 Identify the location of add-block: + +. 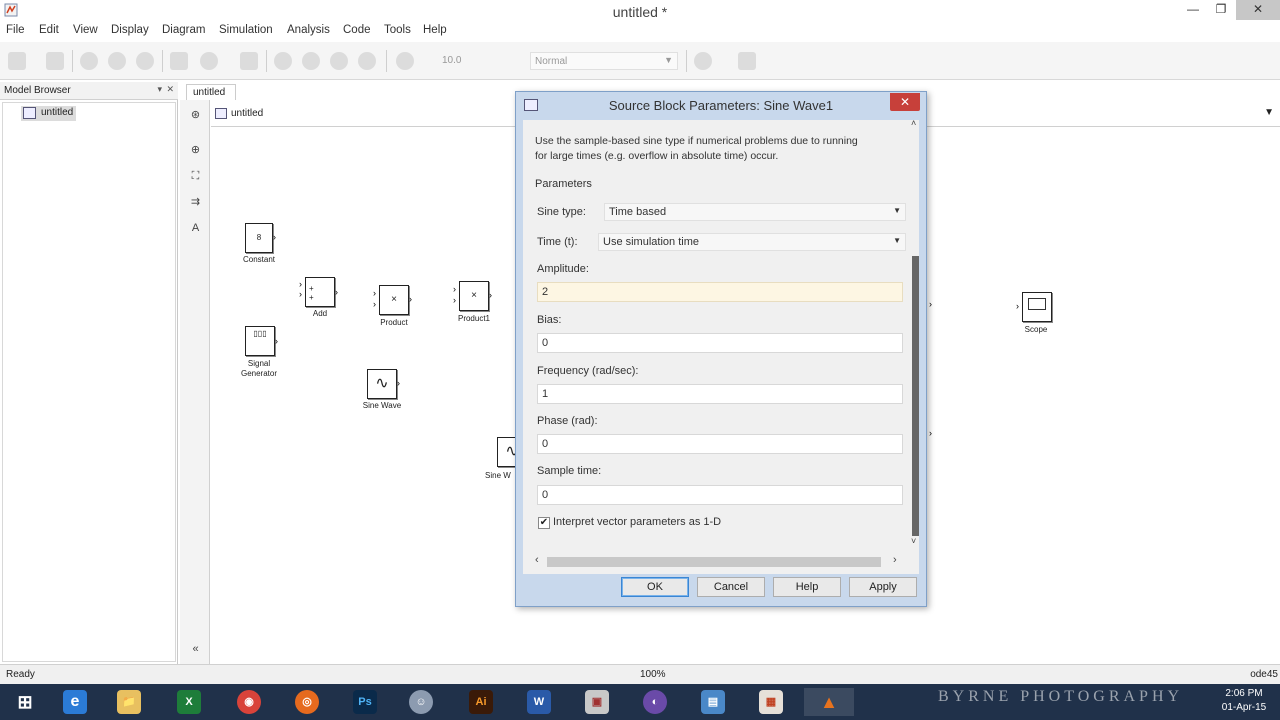
(320, 292).